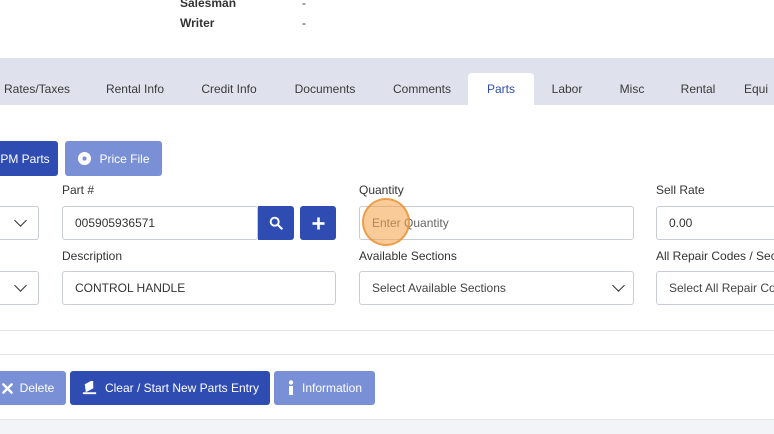 Image resolution: width=774 pixels, height=434 pixels. Describe the element at coordinates (78, 190) in the screenshot. I see `part-number-label: Part #` at that location.